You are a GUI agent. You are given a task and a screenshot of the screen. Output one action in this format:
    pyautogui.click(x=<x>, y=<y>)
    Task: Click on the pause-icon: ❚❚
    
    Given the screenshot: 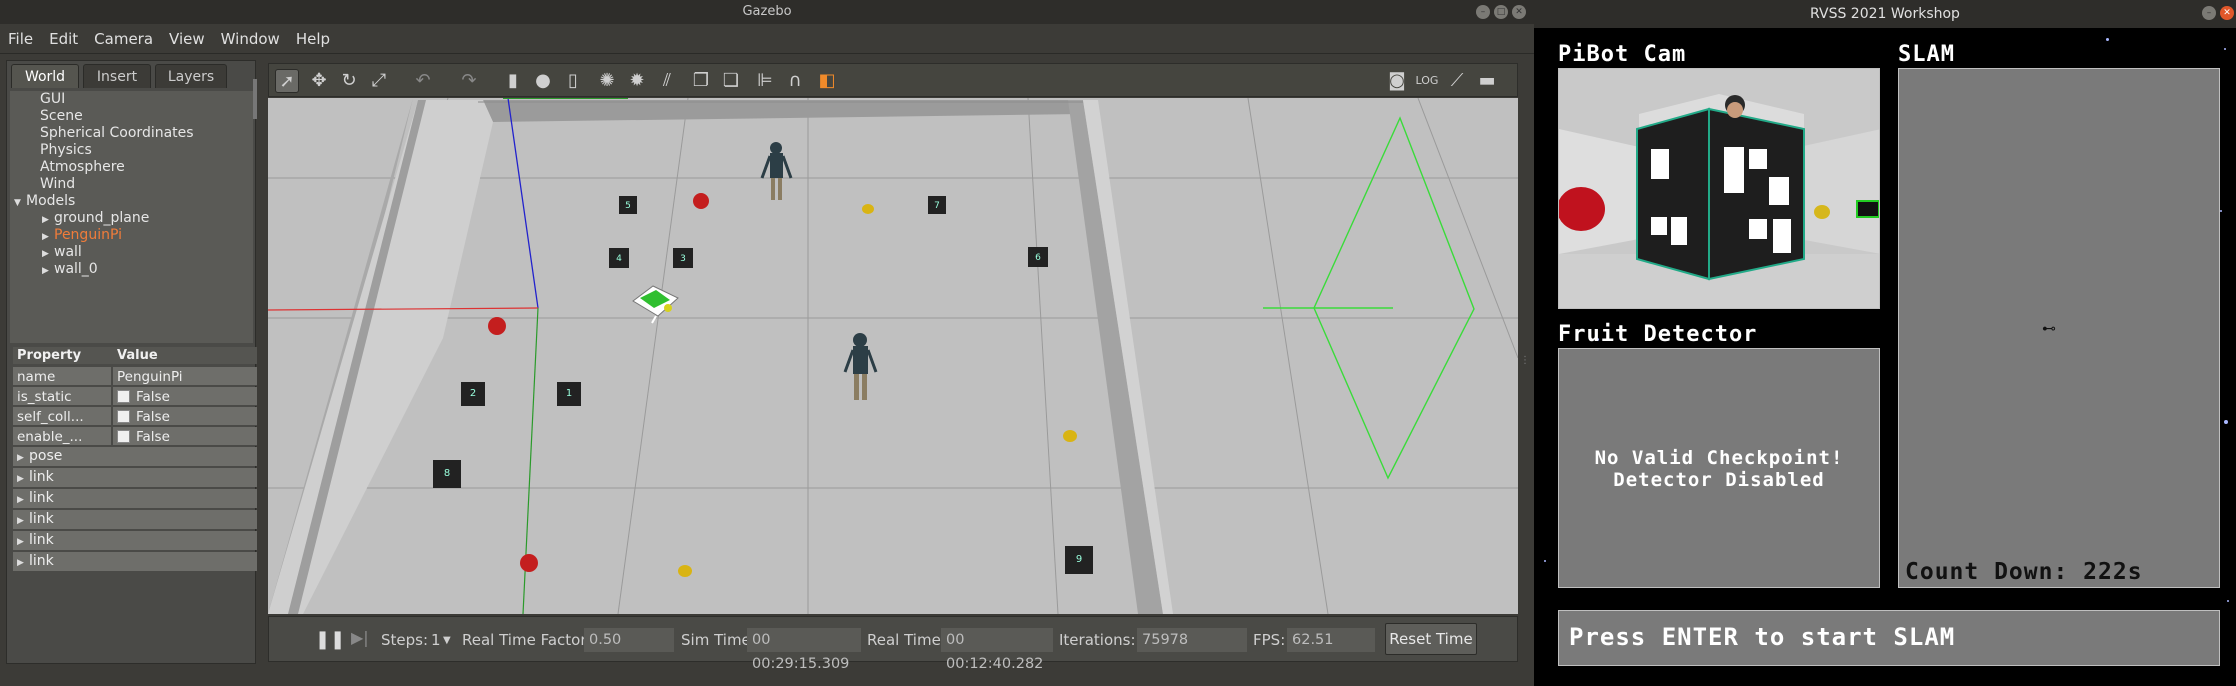 What is the action you would take?
    pyautogui.click(x=330, y=639)
    